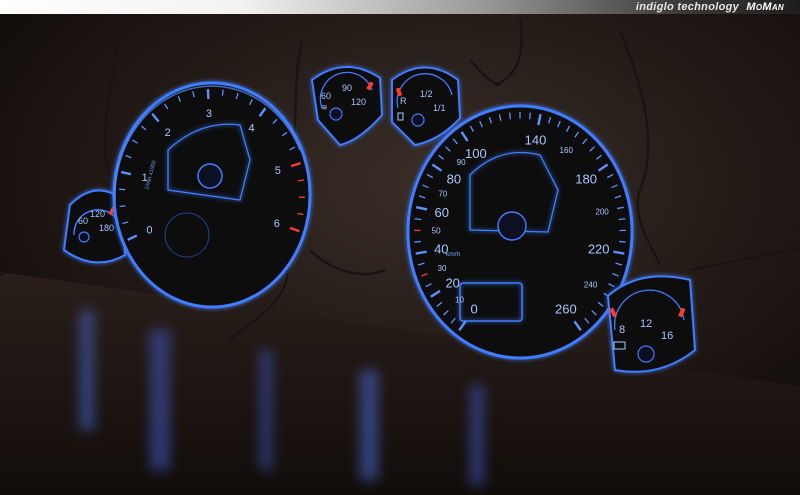 The height and width of the screenshot is (495, 800). I want to click on banner-text: indiglo technology MoMan, so click(710, 7).